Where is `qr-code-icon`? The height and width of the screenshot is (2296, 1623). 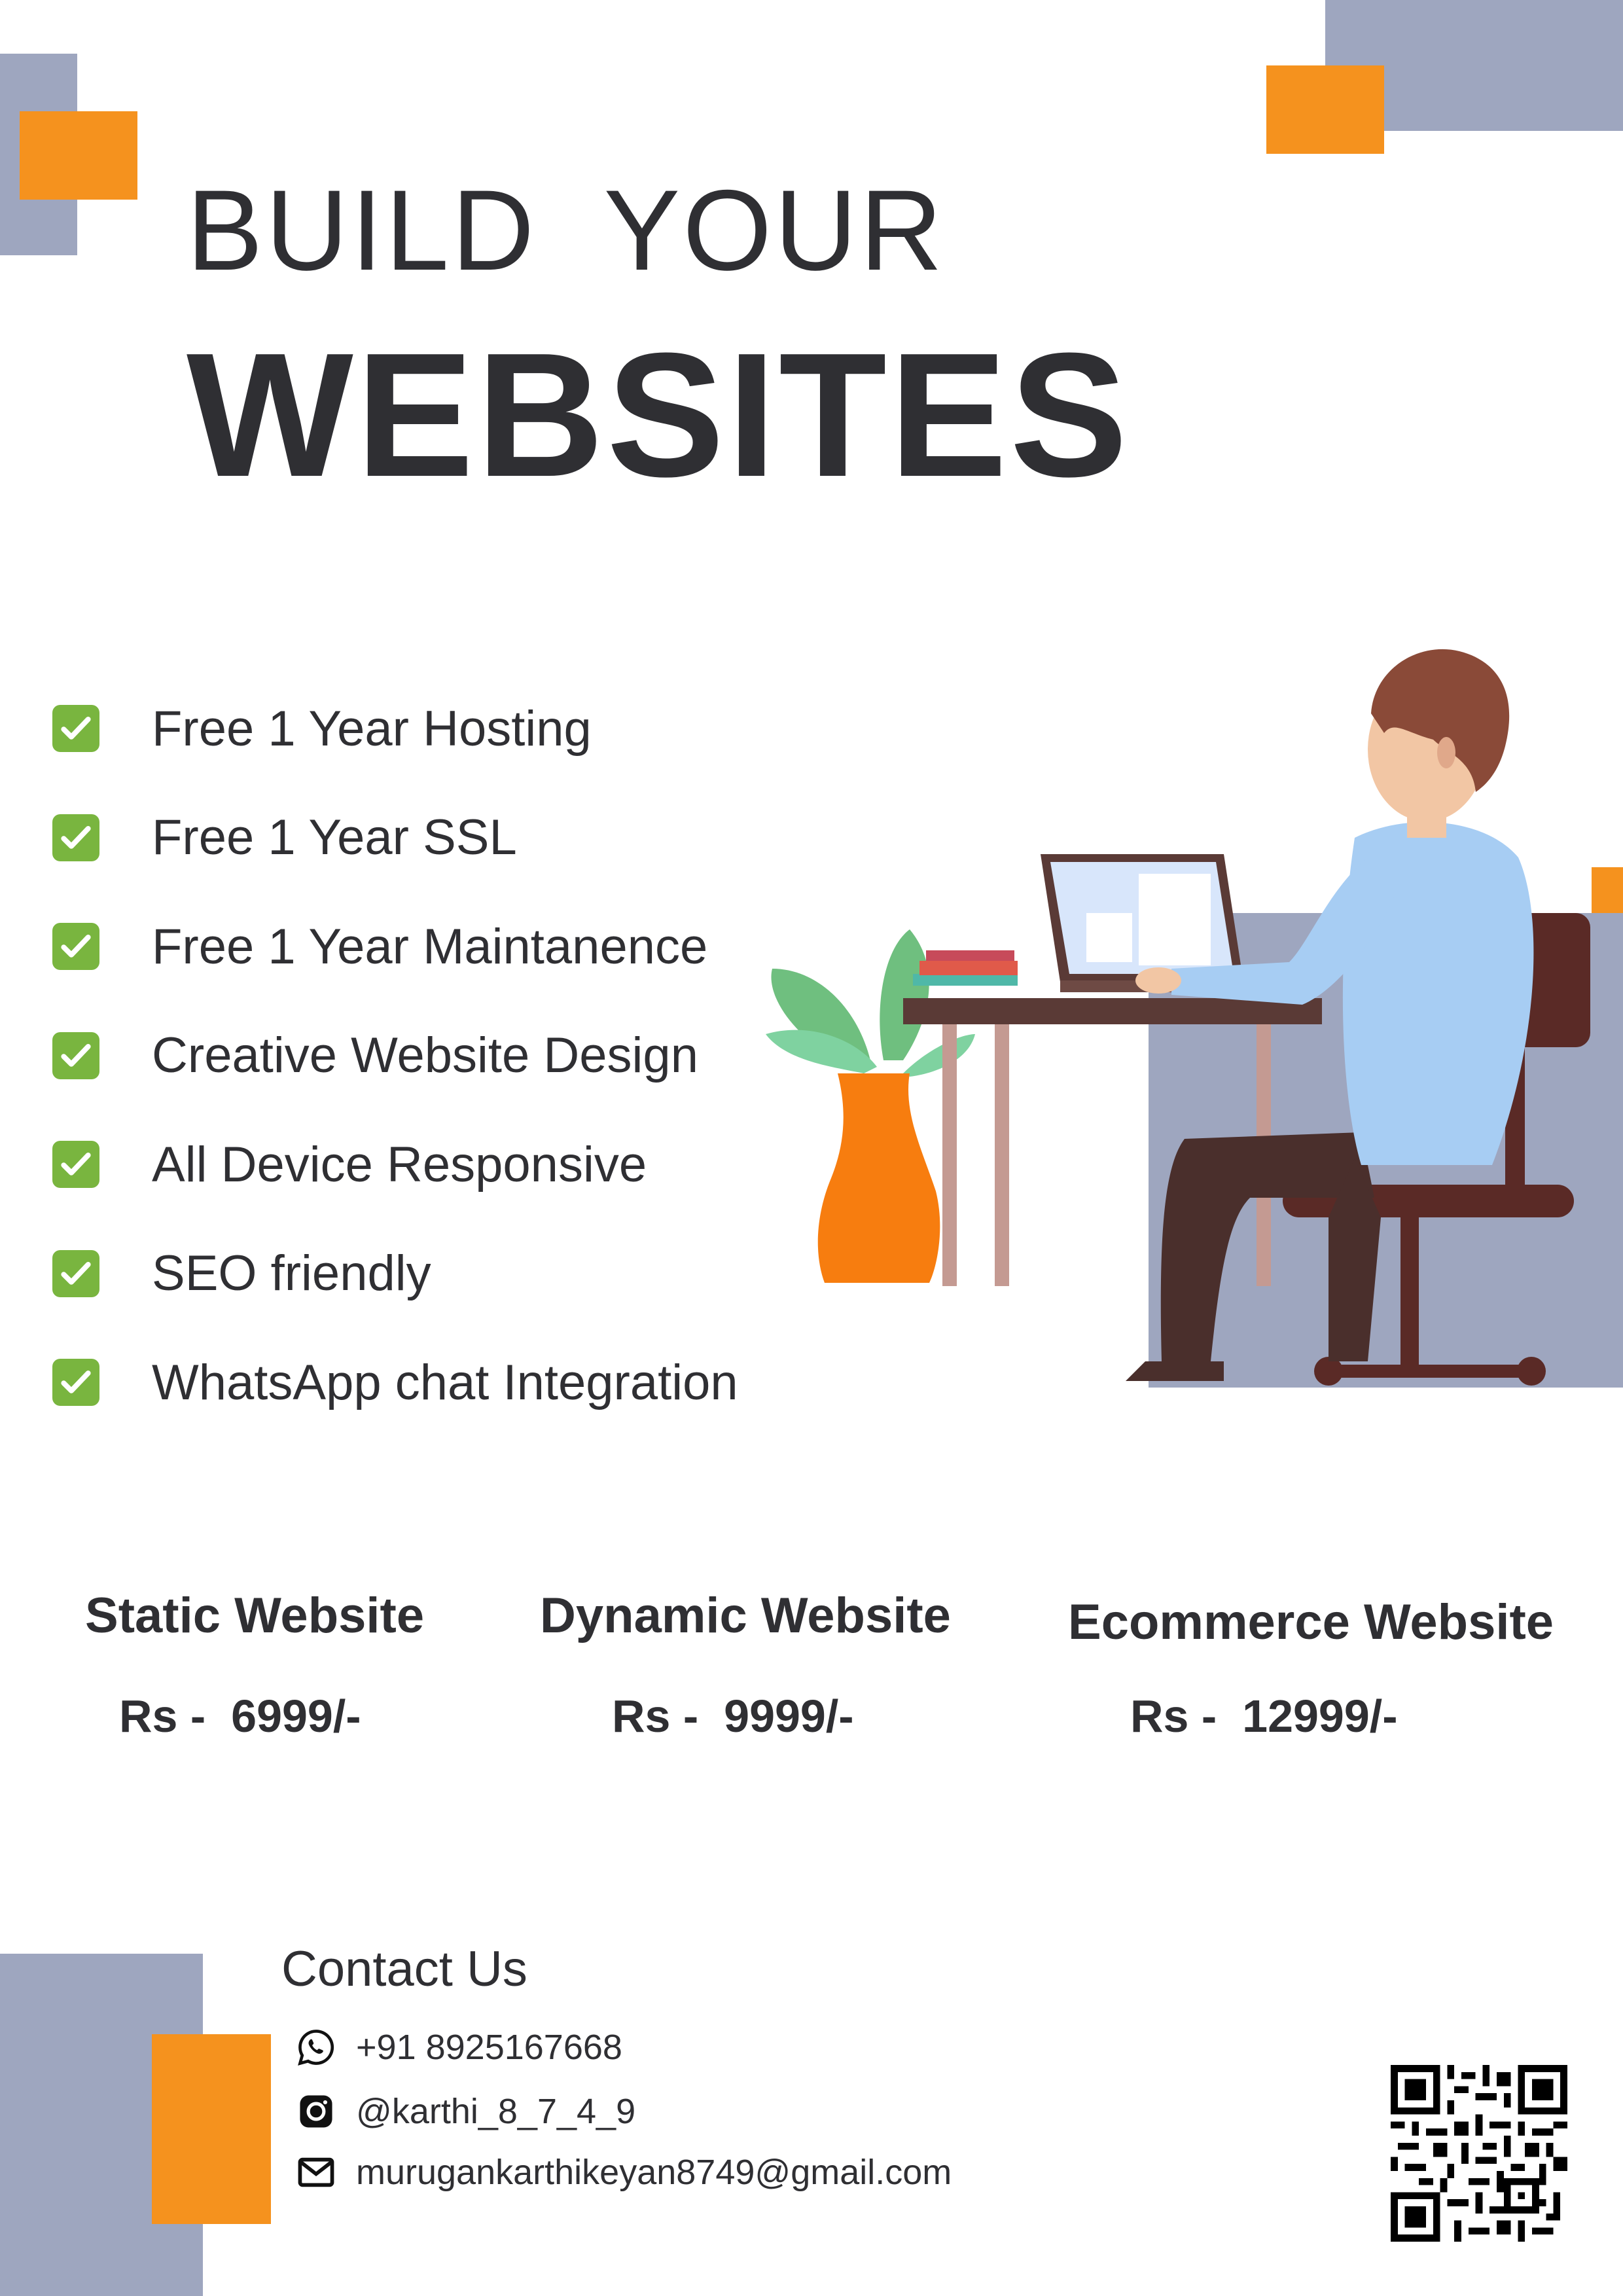 qr-code-icon is located at coordinates (1479, 2153).